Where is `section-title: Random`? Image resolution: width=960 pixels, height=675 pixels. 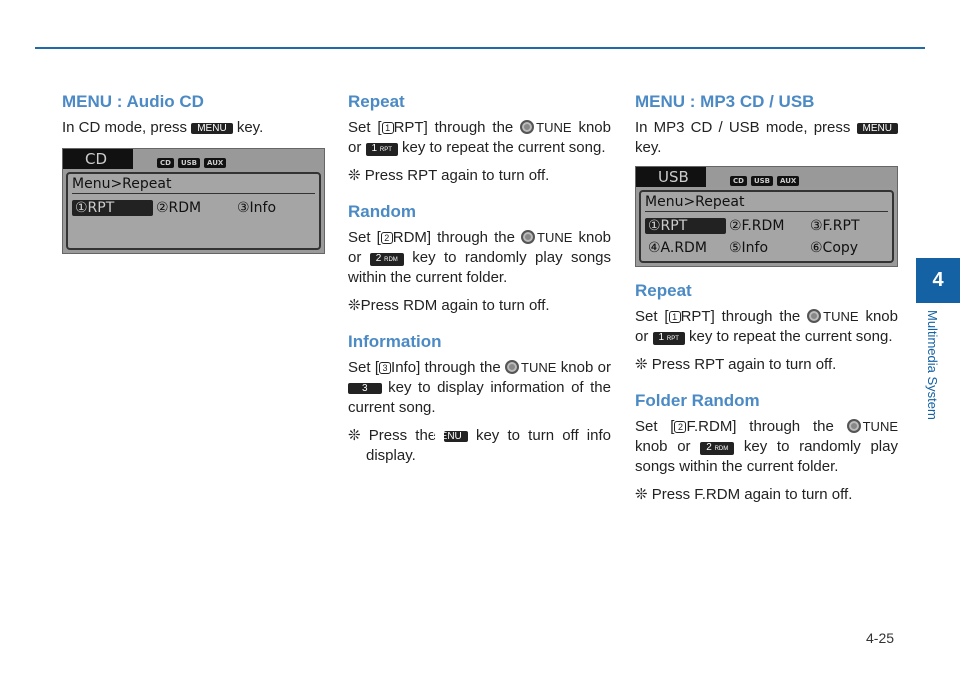
section-title: Random is located at coordinates (382, 211).